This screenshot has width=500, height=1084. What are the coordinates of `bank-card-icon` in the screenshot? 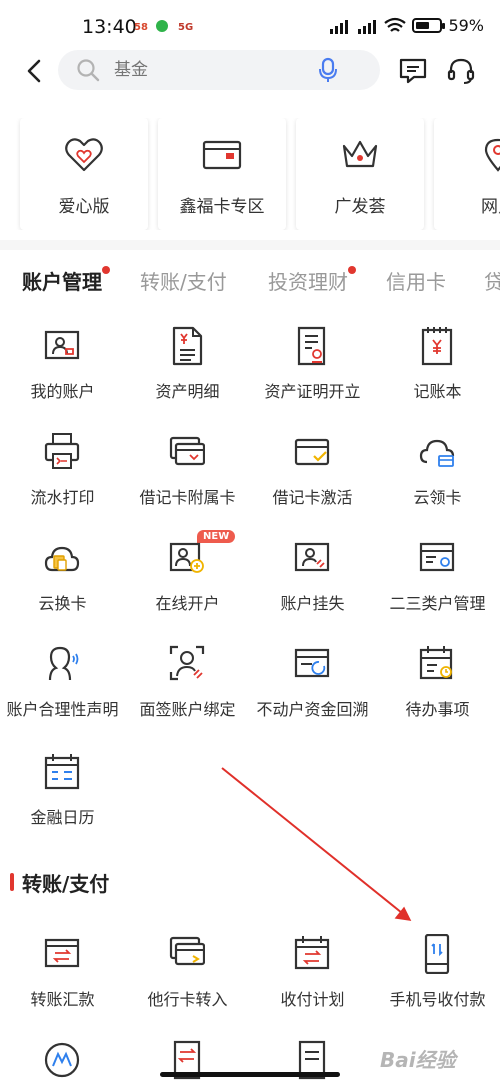 It's located at (222, 155).